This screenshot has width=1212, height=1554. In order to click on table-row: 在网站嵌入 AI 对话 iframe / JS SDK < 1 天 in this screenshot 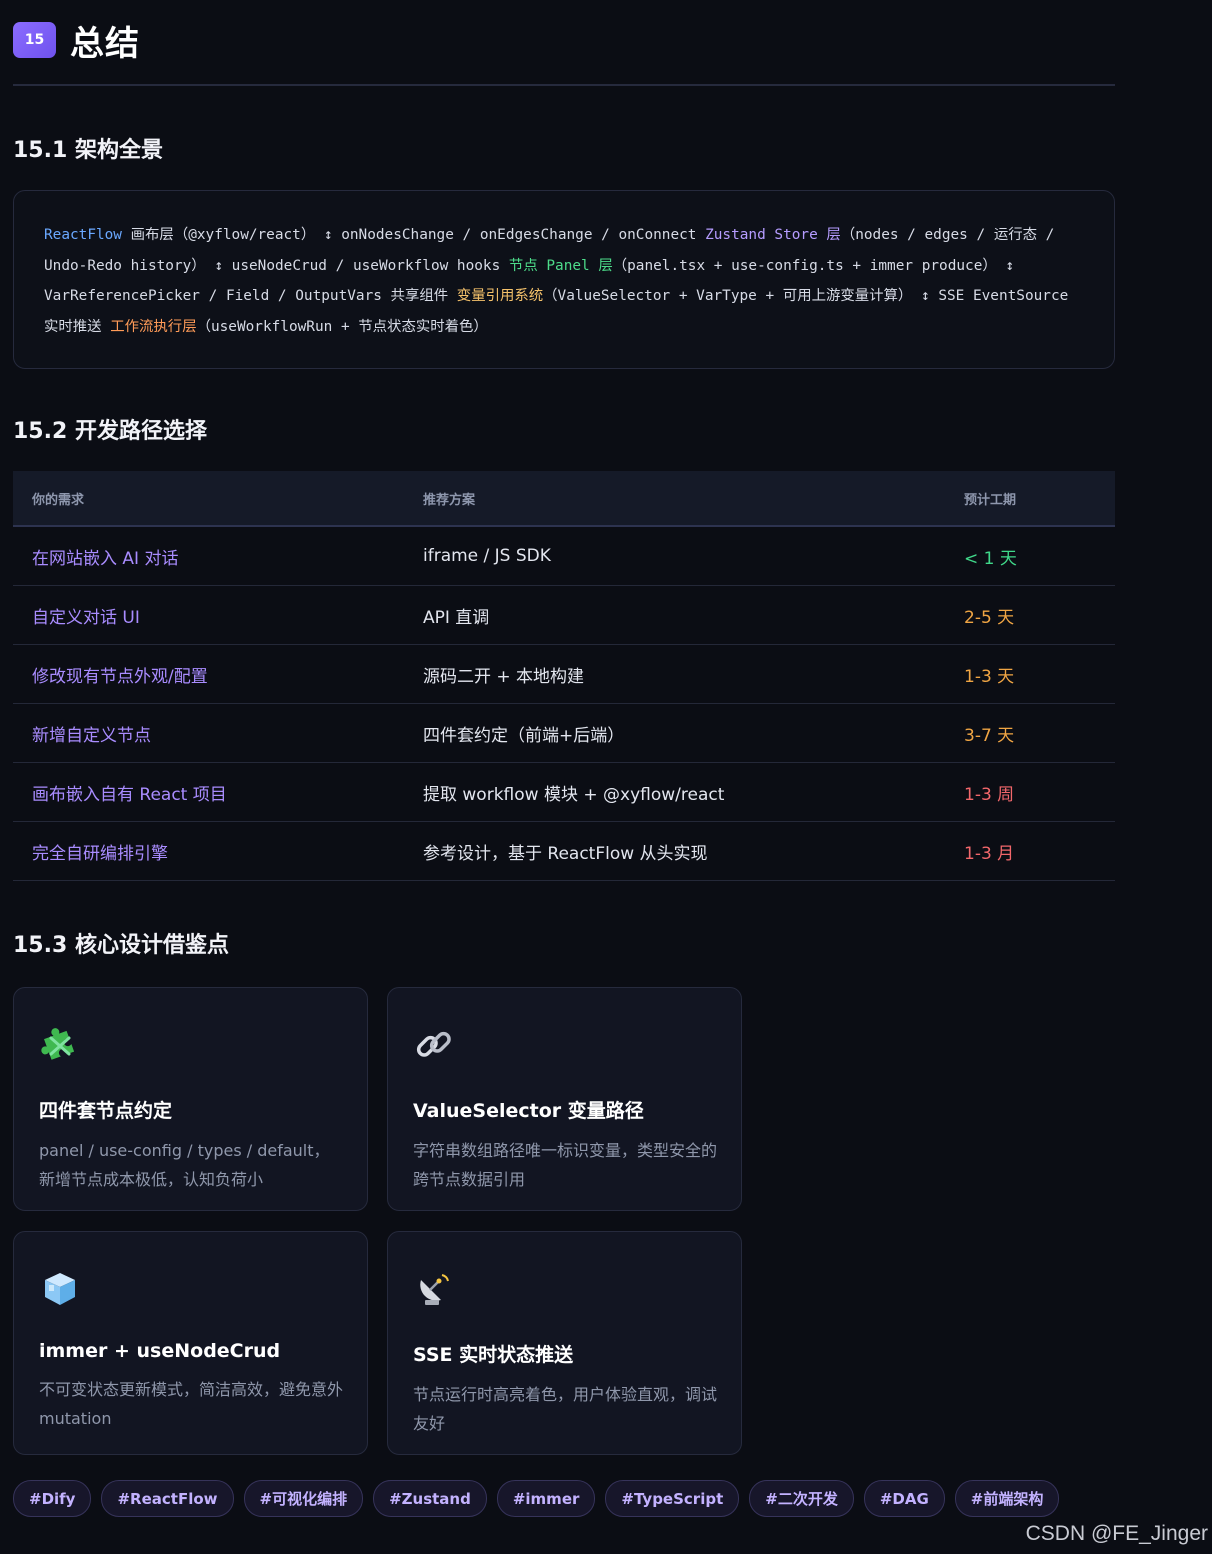, I will do `click(564, 556)`.